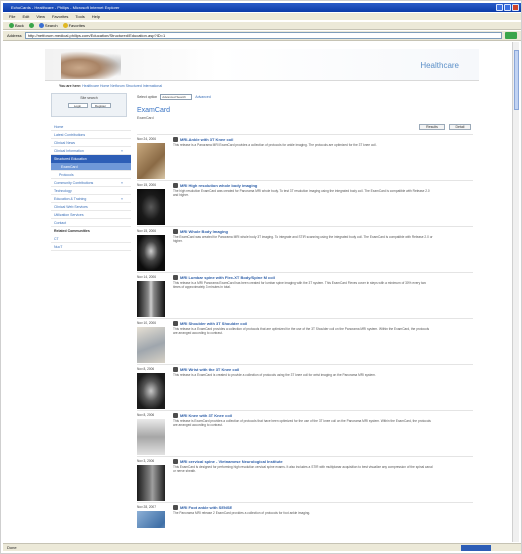  What do you see at coordinates (48, 25) in the screenshot?
I see `search-button: Search` at bounding box center [48, 25].